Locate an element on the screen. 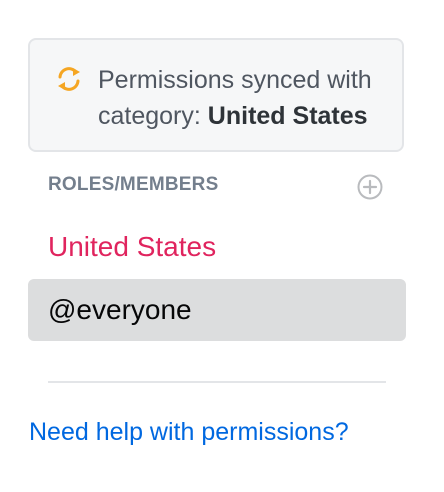  roles-members-header: ROLES/MEMBERS is located at coordinates (133, 184).